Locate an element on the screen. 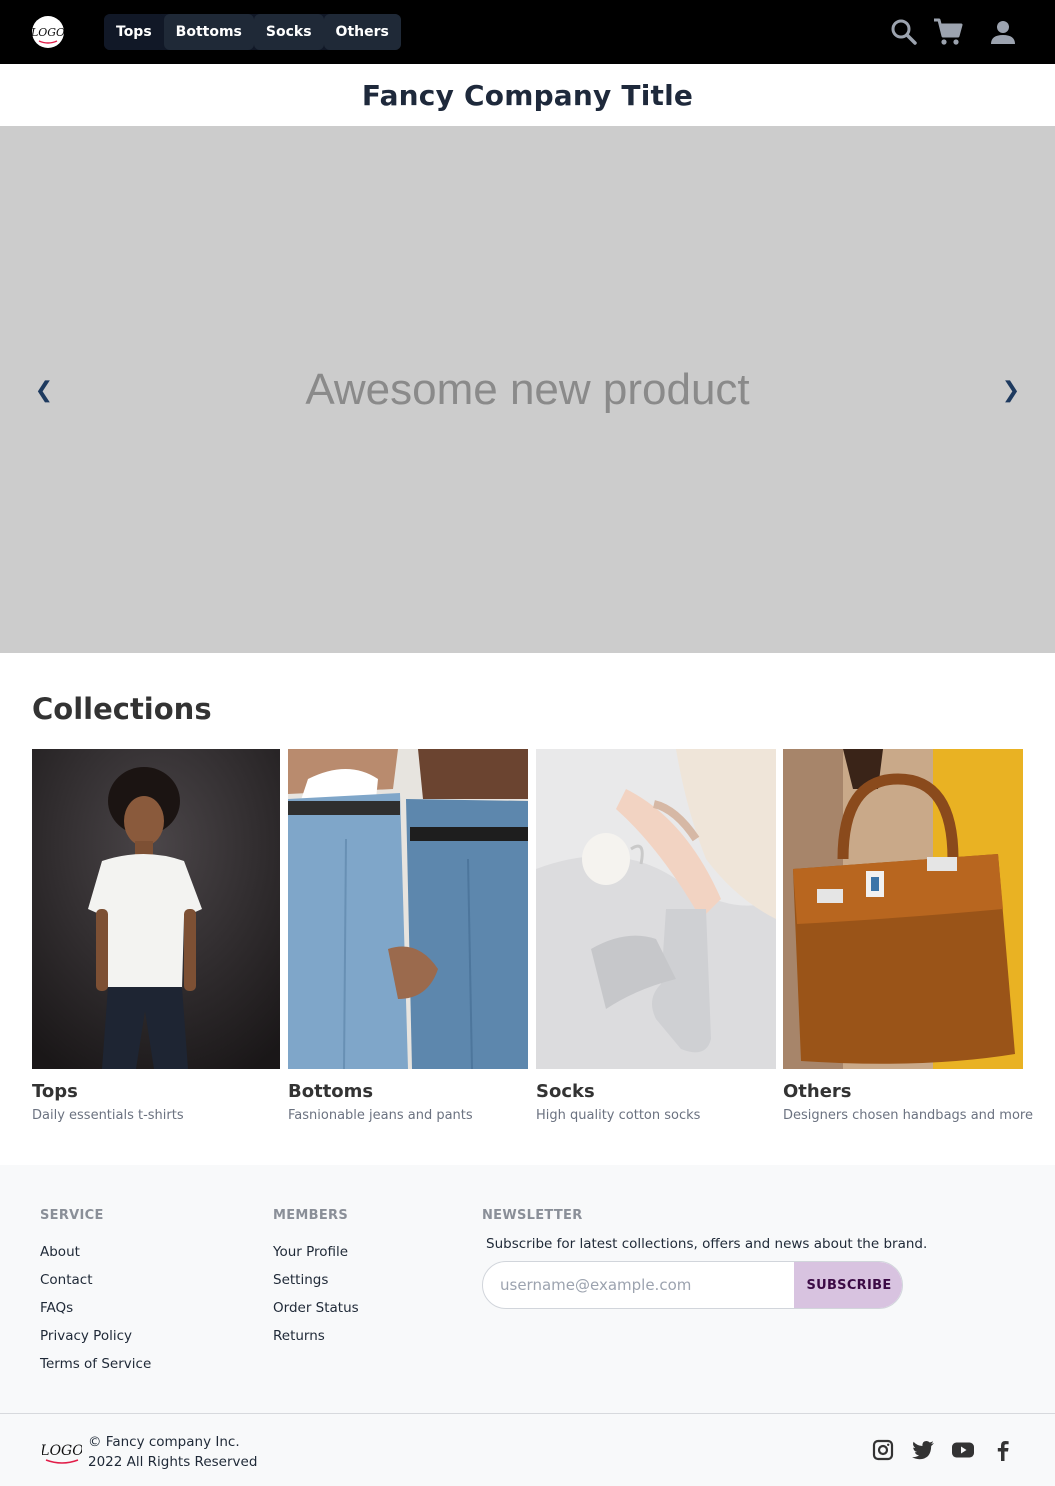 The height and width of the screenshot is (1486, 1055). copyright-line: © Fancy company Inc. is located at coordinates (164, 1442).